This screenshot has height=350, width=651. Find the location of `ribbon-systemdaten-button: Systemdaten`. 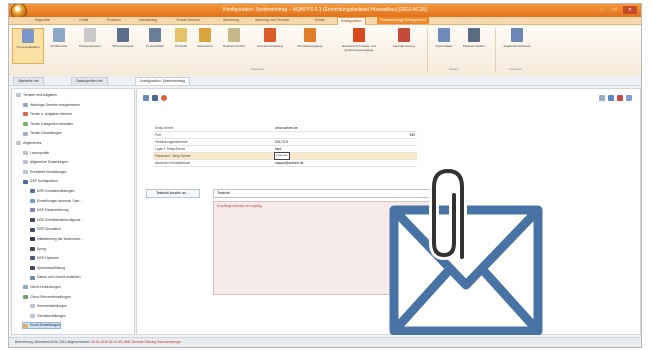

ribbon-systemdaten-button: Systemdaten is located at coordinates (444, 38).